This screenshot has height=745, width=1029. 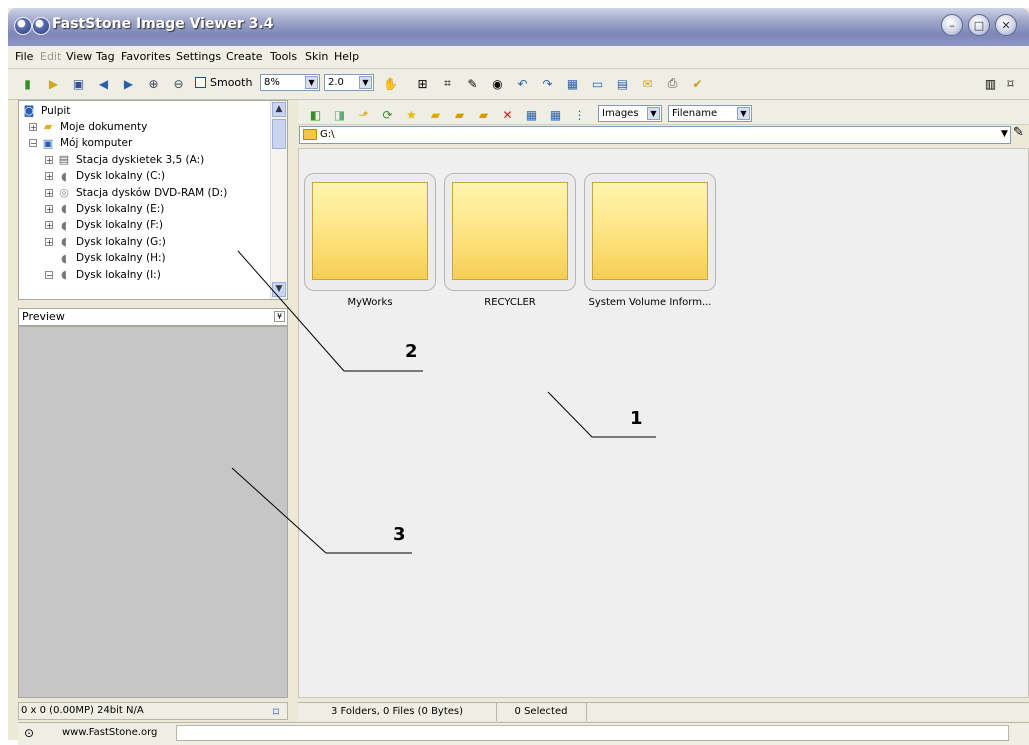 What do you see at coordinates (636, 418) in the screenshot?
I see `annotation-1: 1` at bounding box center [636, 418].